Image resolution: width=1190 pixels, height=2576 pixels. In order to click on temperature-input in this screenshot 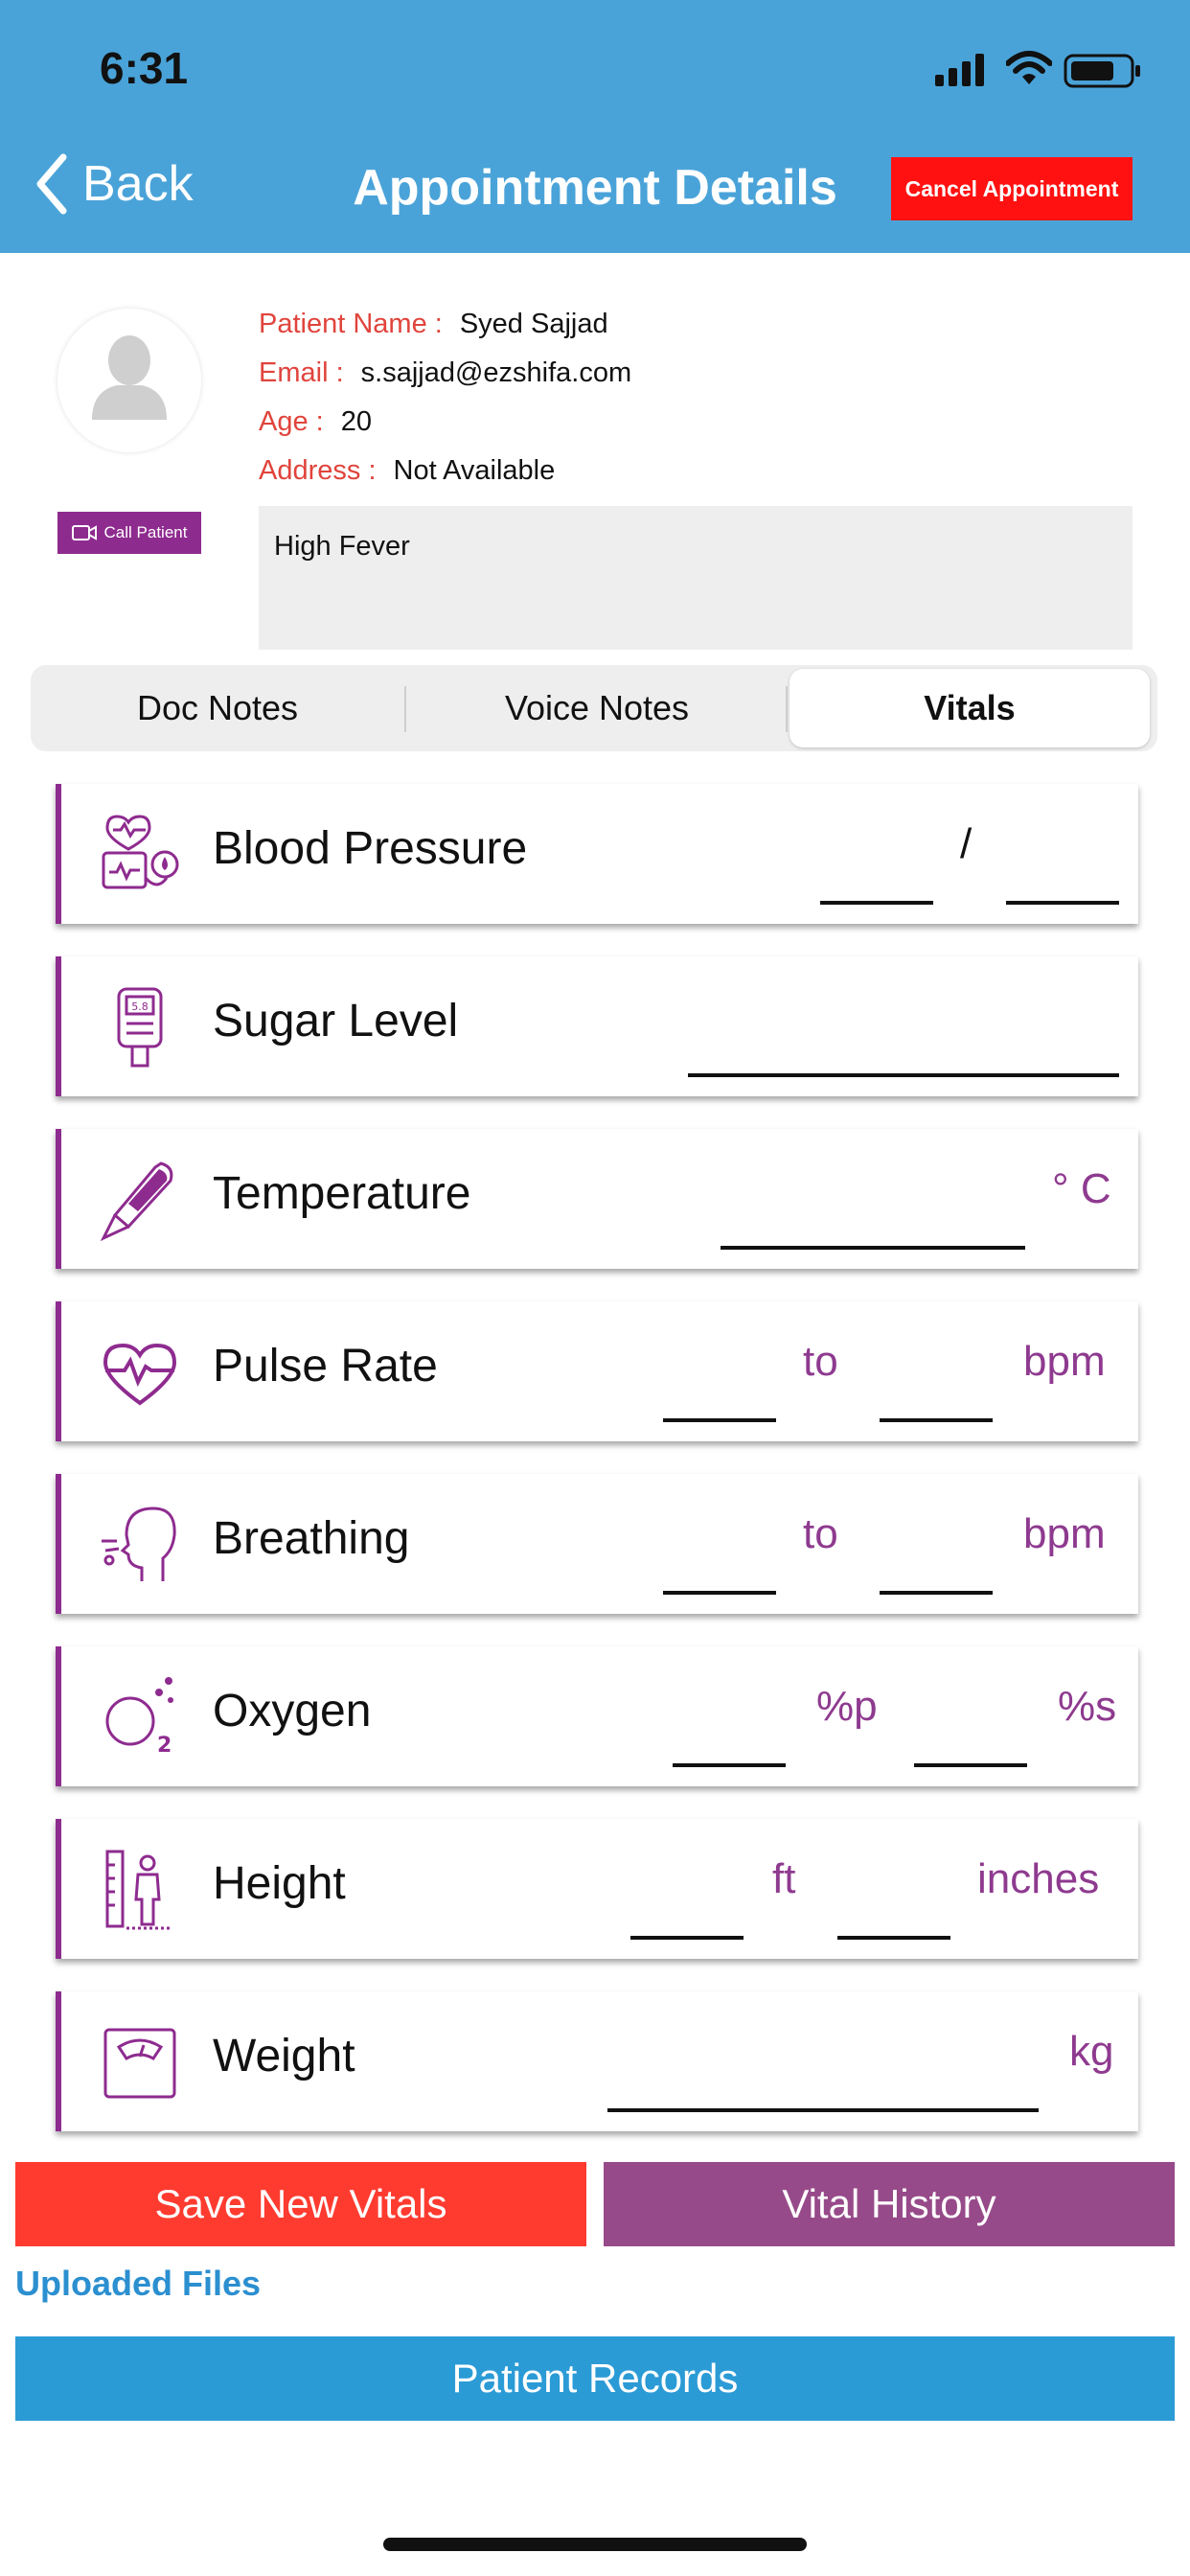, I will do `click(873, 1248)`.